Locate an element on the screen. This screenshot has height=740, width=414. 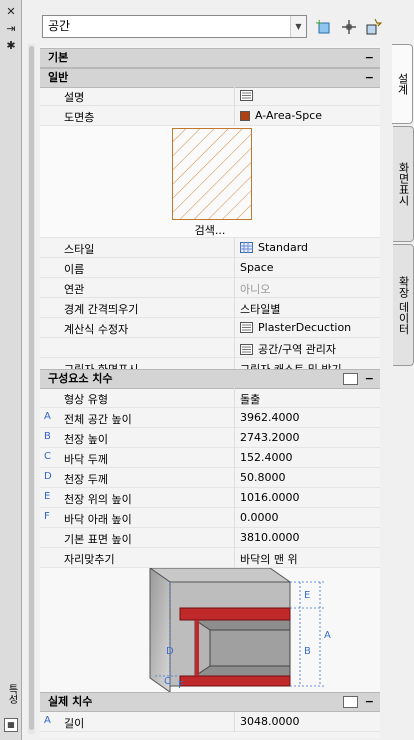
prop-value: A-Area-Spce is located at coordinates (281, 115).